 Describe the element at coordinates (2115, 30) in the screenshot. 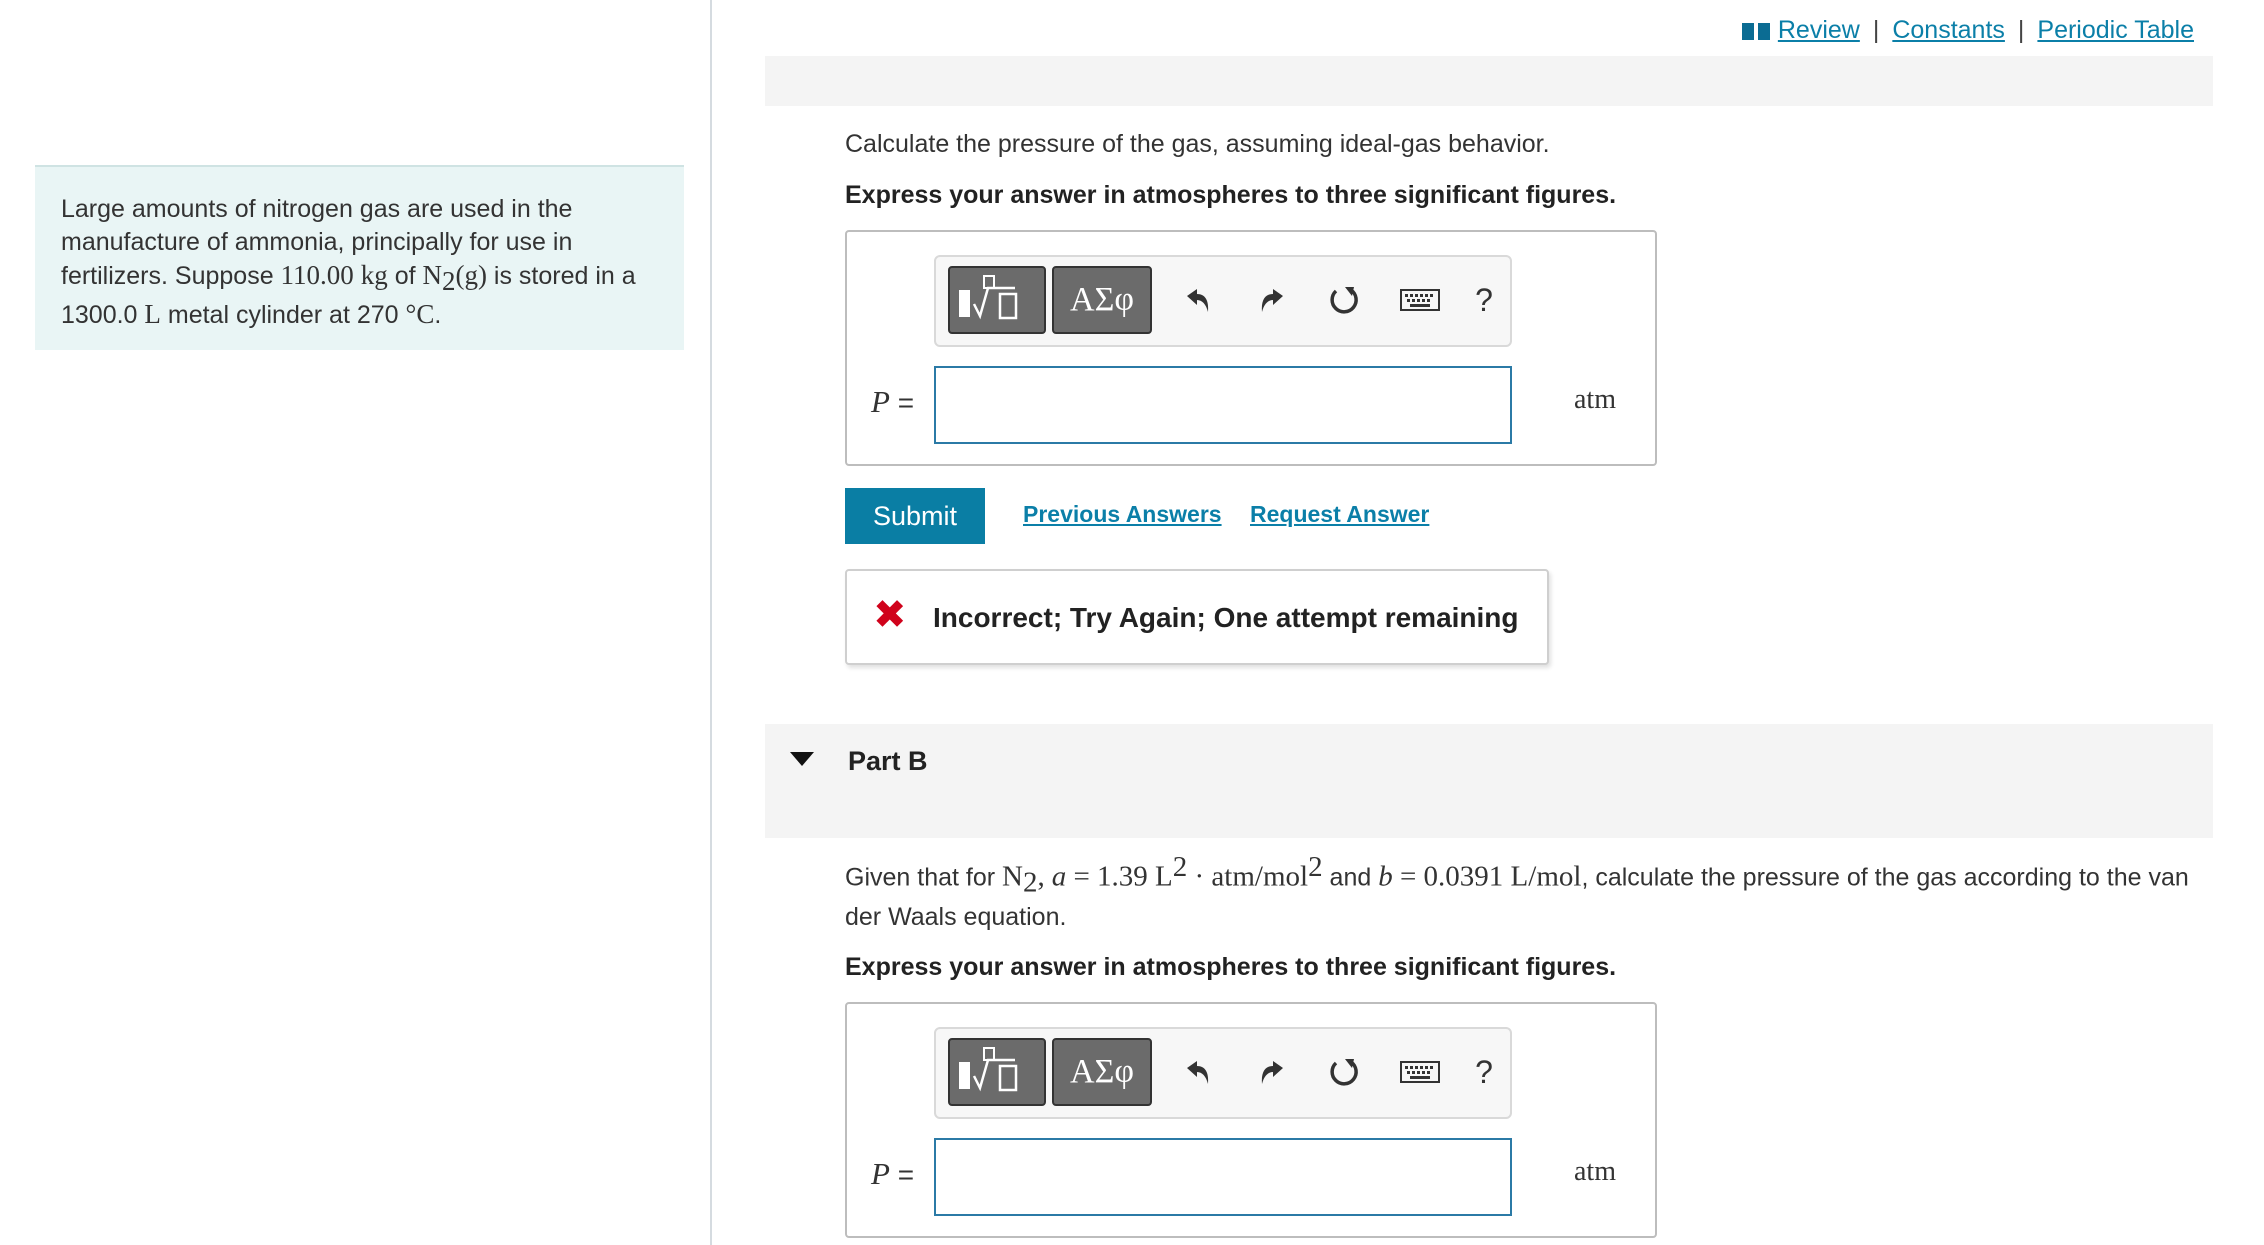

I see `periodic-table-link: Periodic Table` at that location.